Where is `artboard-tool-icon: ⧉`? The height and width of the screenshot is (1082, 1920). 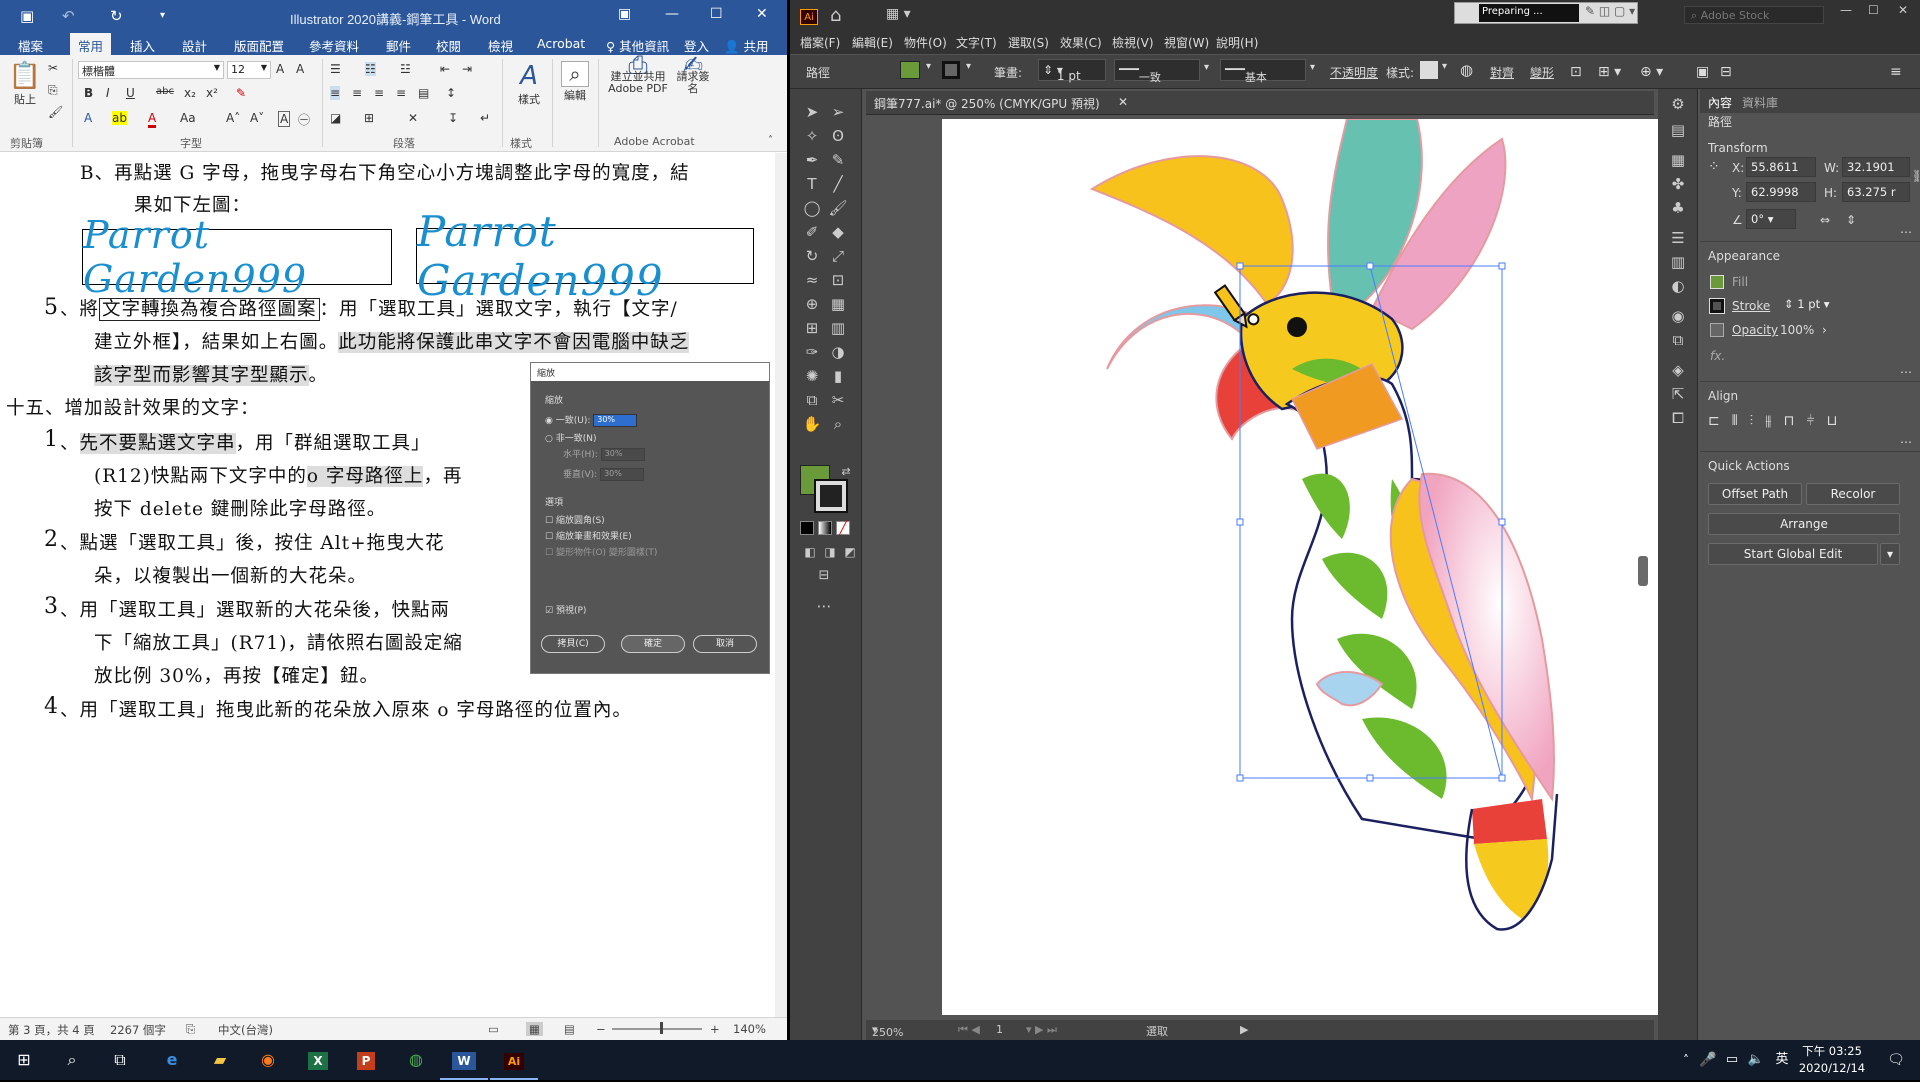
artboard-tool-icon: ⧉ is located at coordinates (812, 400).